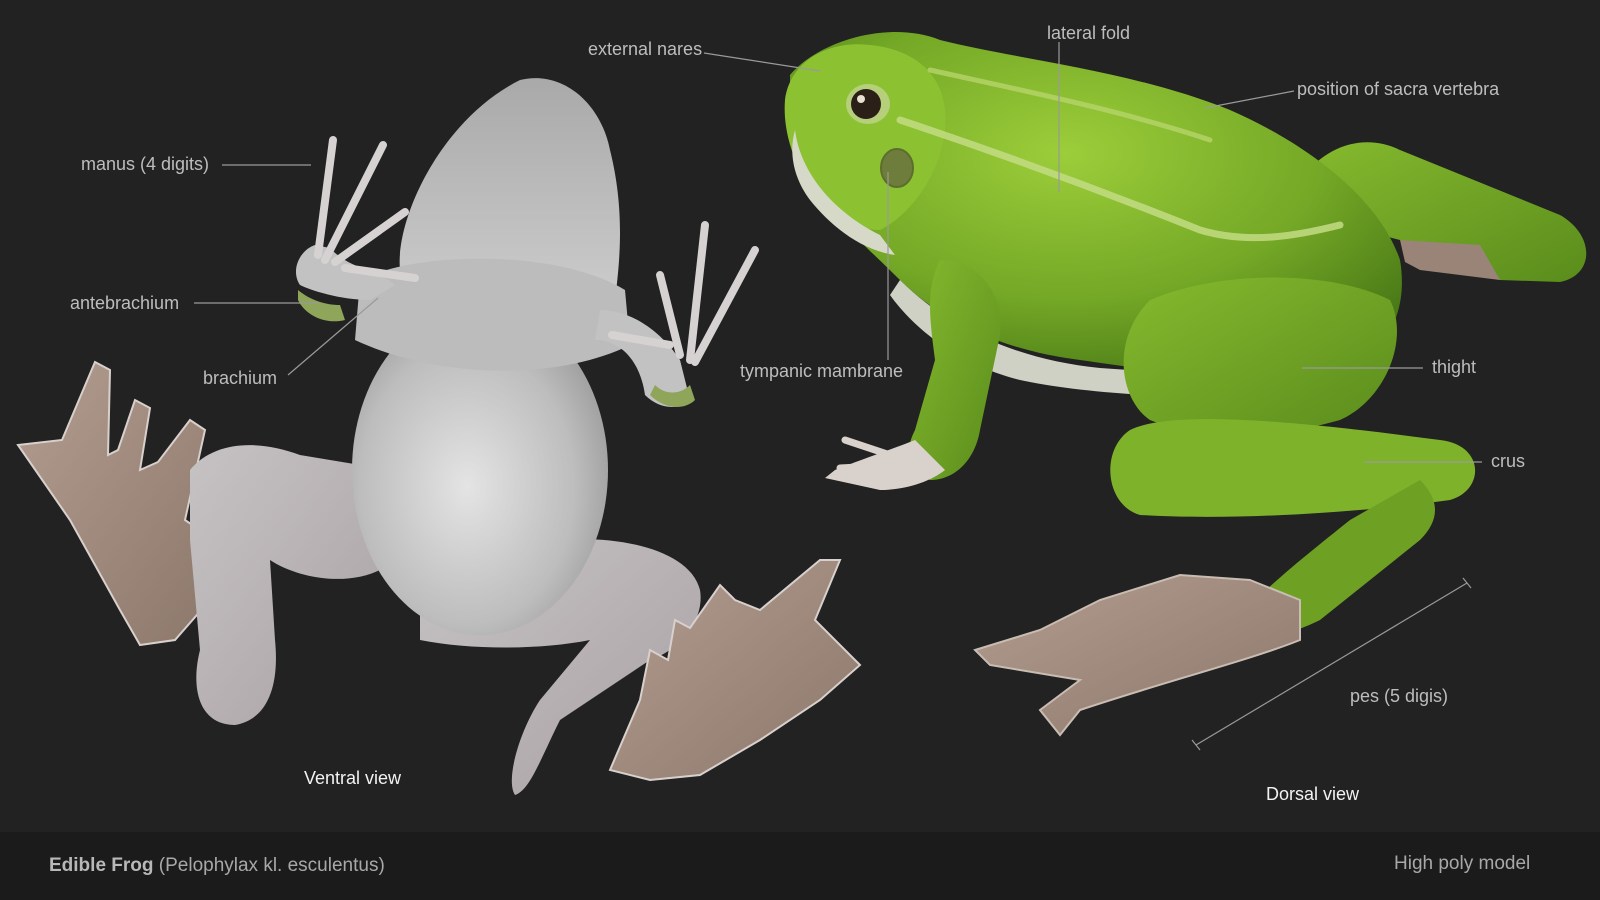 This screenshot has height=900, width=1600. What do you see at coordinates (645, 49) in the screenshot?
I see `label-external-nares: external nares` at bounding box center [645, 49].